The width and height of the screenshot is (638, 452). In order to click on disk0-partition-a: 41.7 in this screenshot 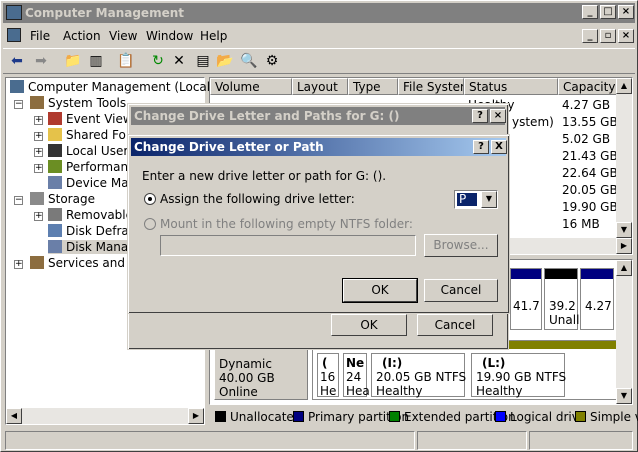, I will do `click(526, 299)`.